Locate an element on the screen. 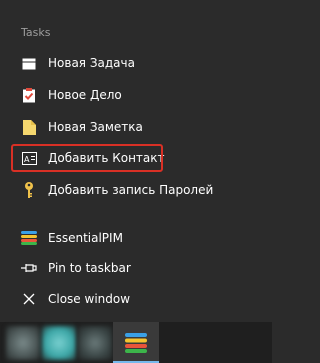  highlight-box is located at coordinates (87, 158).